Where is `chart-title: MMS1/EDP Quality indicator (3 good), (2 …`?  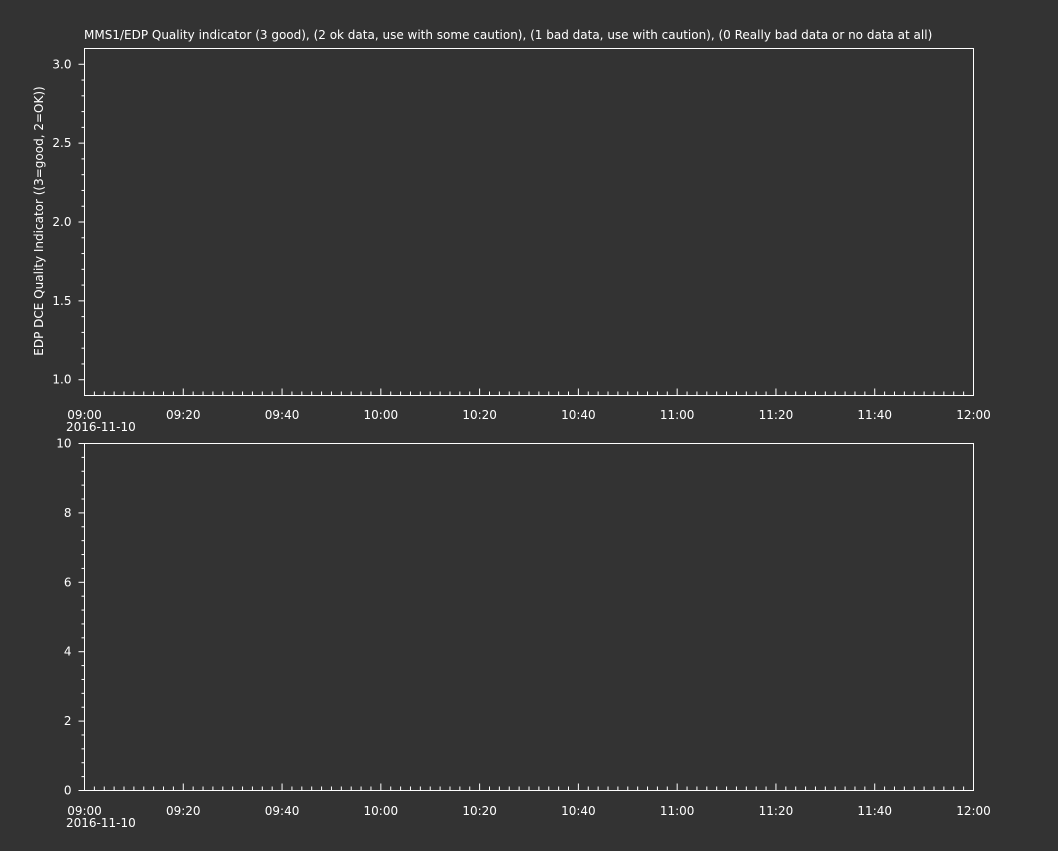
chart-title: MMS1/EDP Quality indicator (3 good), (2 … is located at coordinates (508, 35).